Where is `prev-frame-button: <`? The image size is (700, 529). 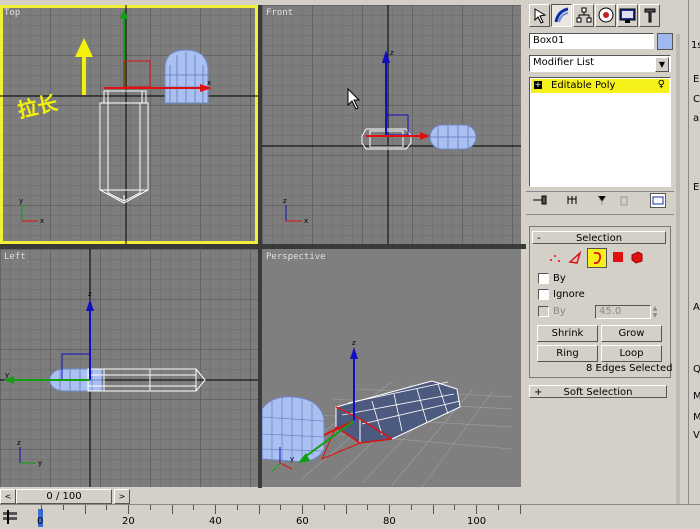
prev-frame-button: < is located at coordinates (8, 496).